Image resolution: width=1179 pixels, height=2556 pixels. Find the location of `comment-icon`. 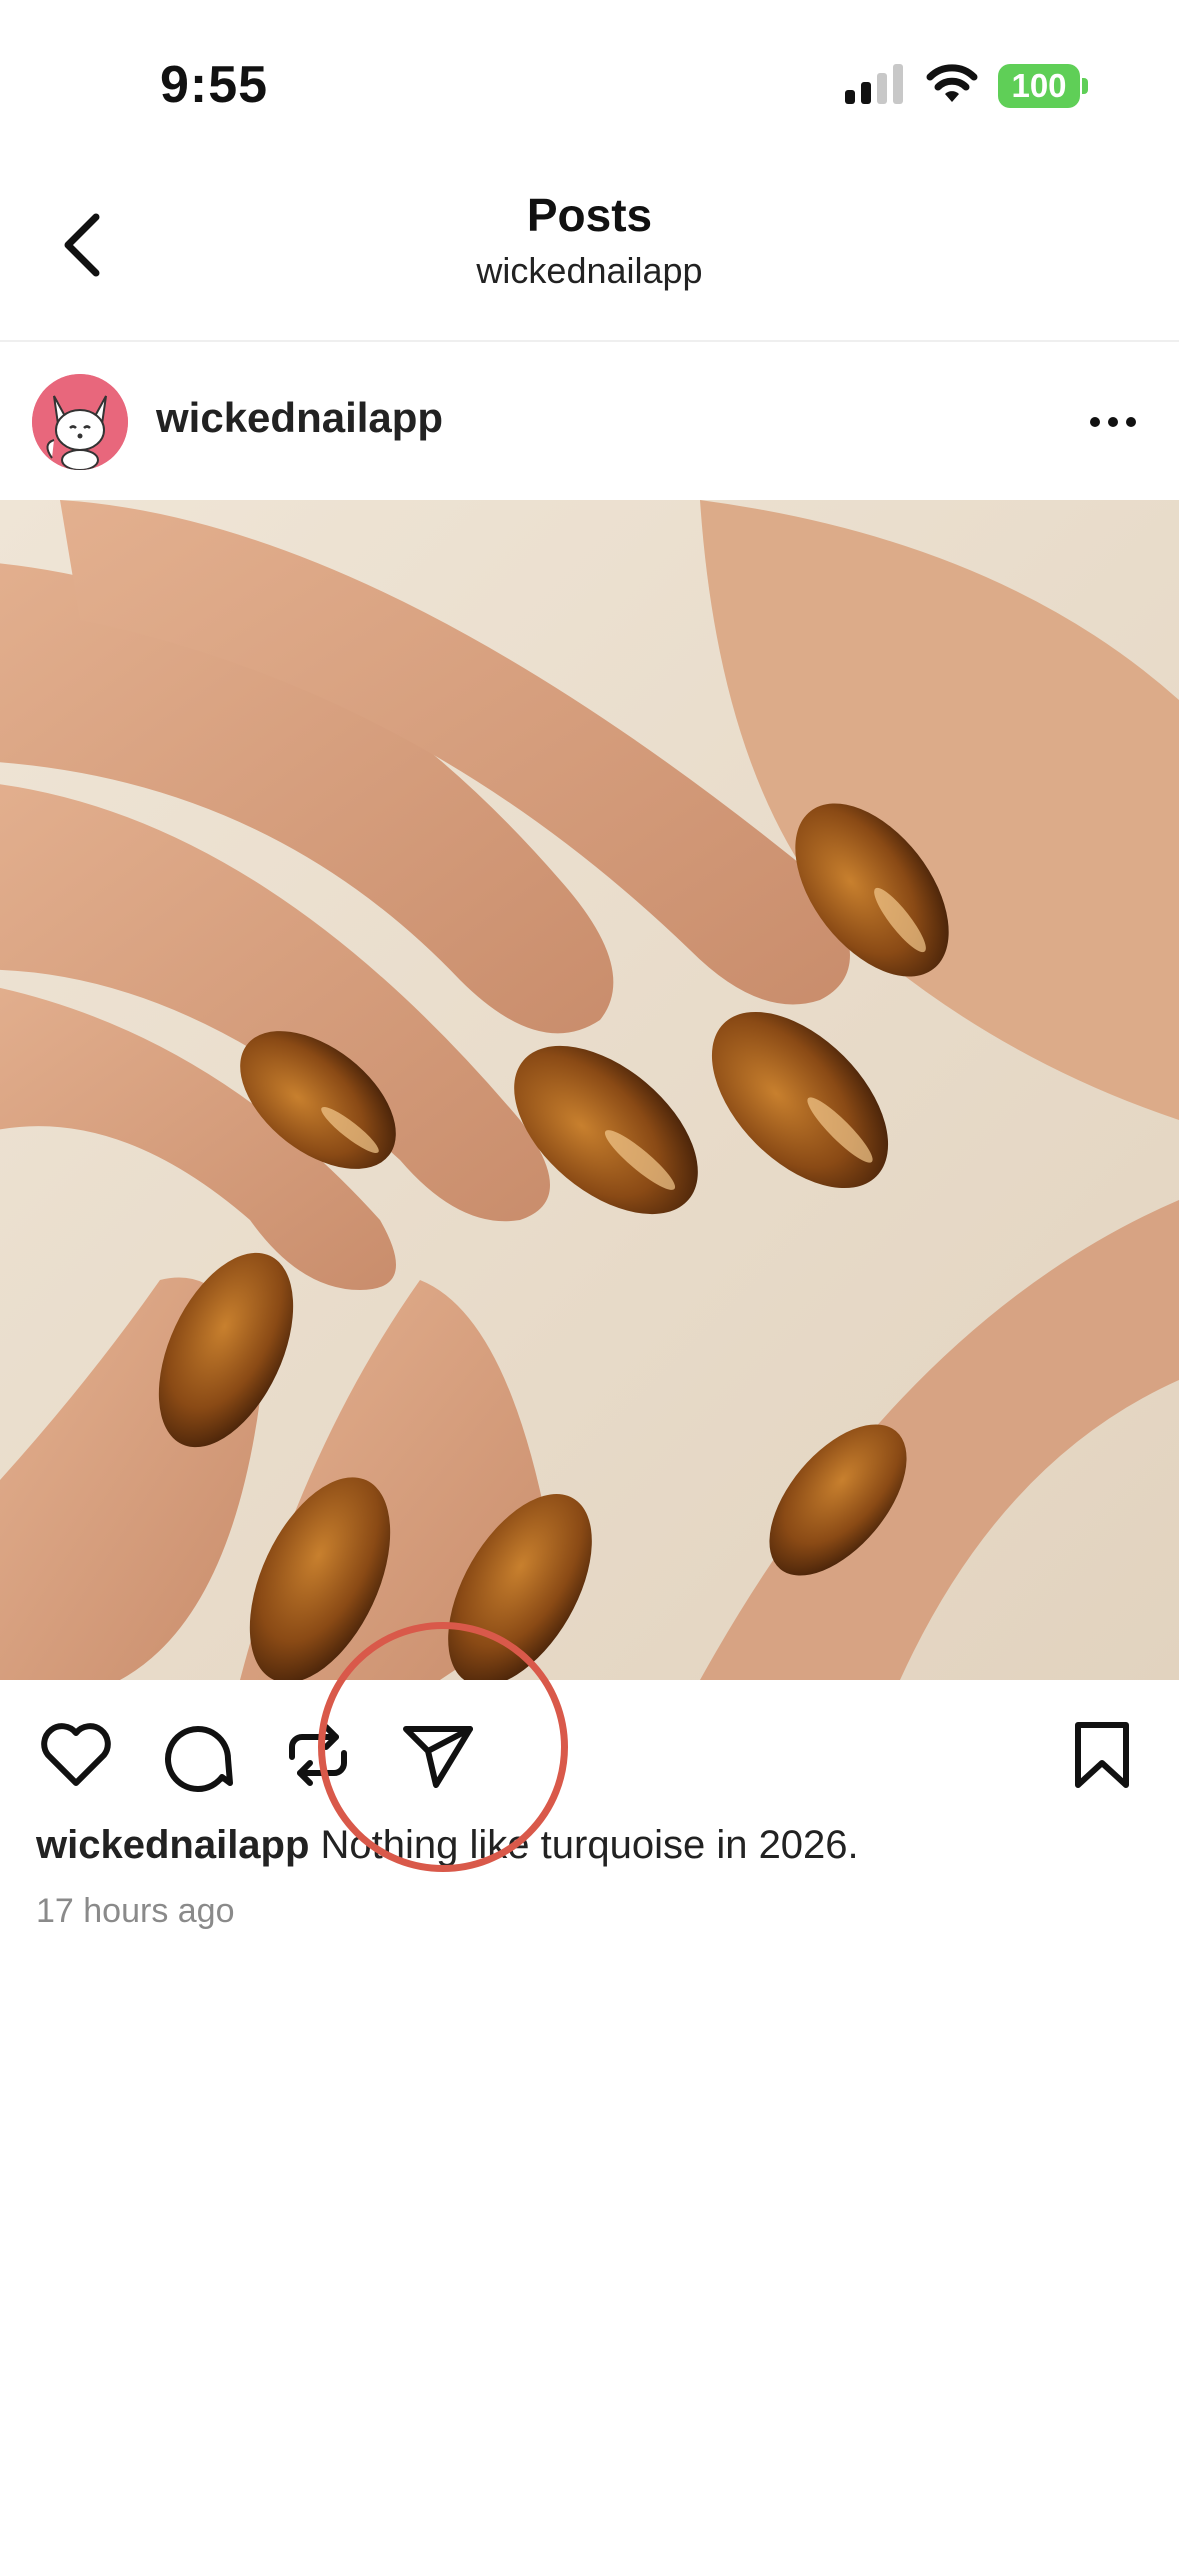

comment-icon is located at coordinates (198, 1755).